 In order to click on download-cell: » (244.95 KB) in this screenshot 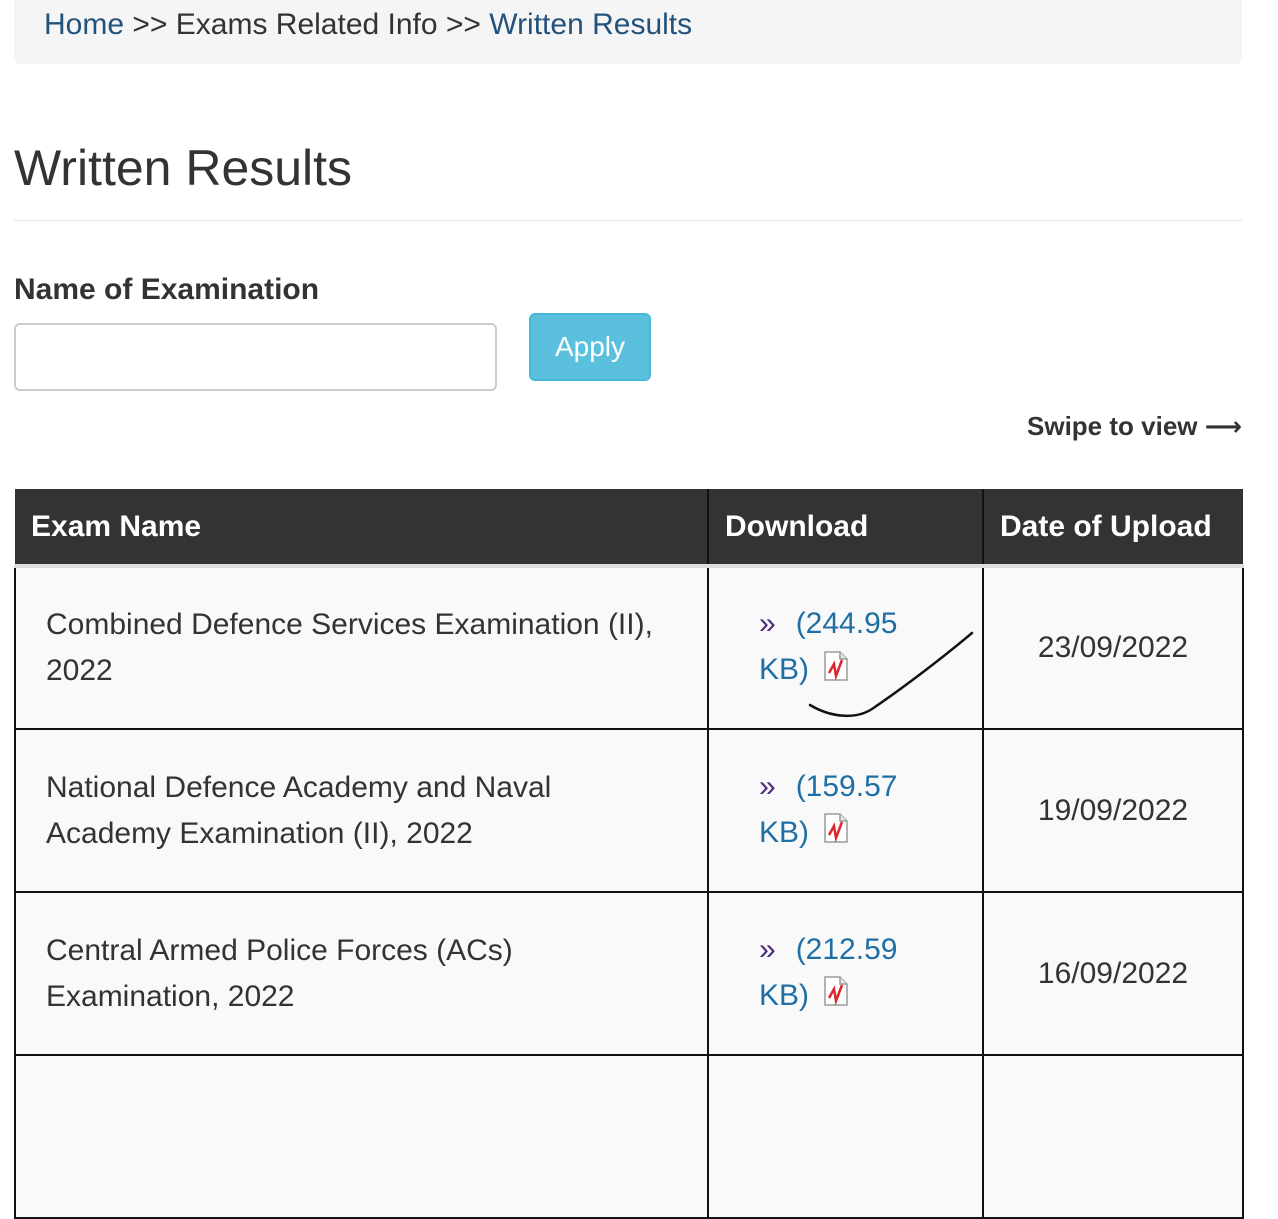, I will do `click(845, 647)`.